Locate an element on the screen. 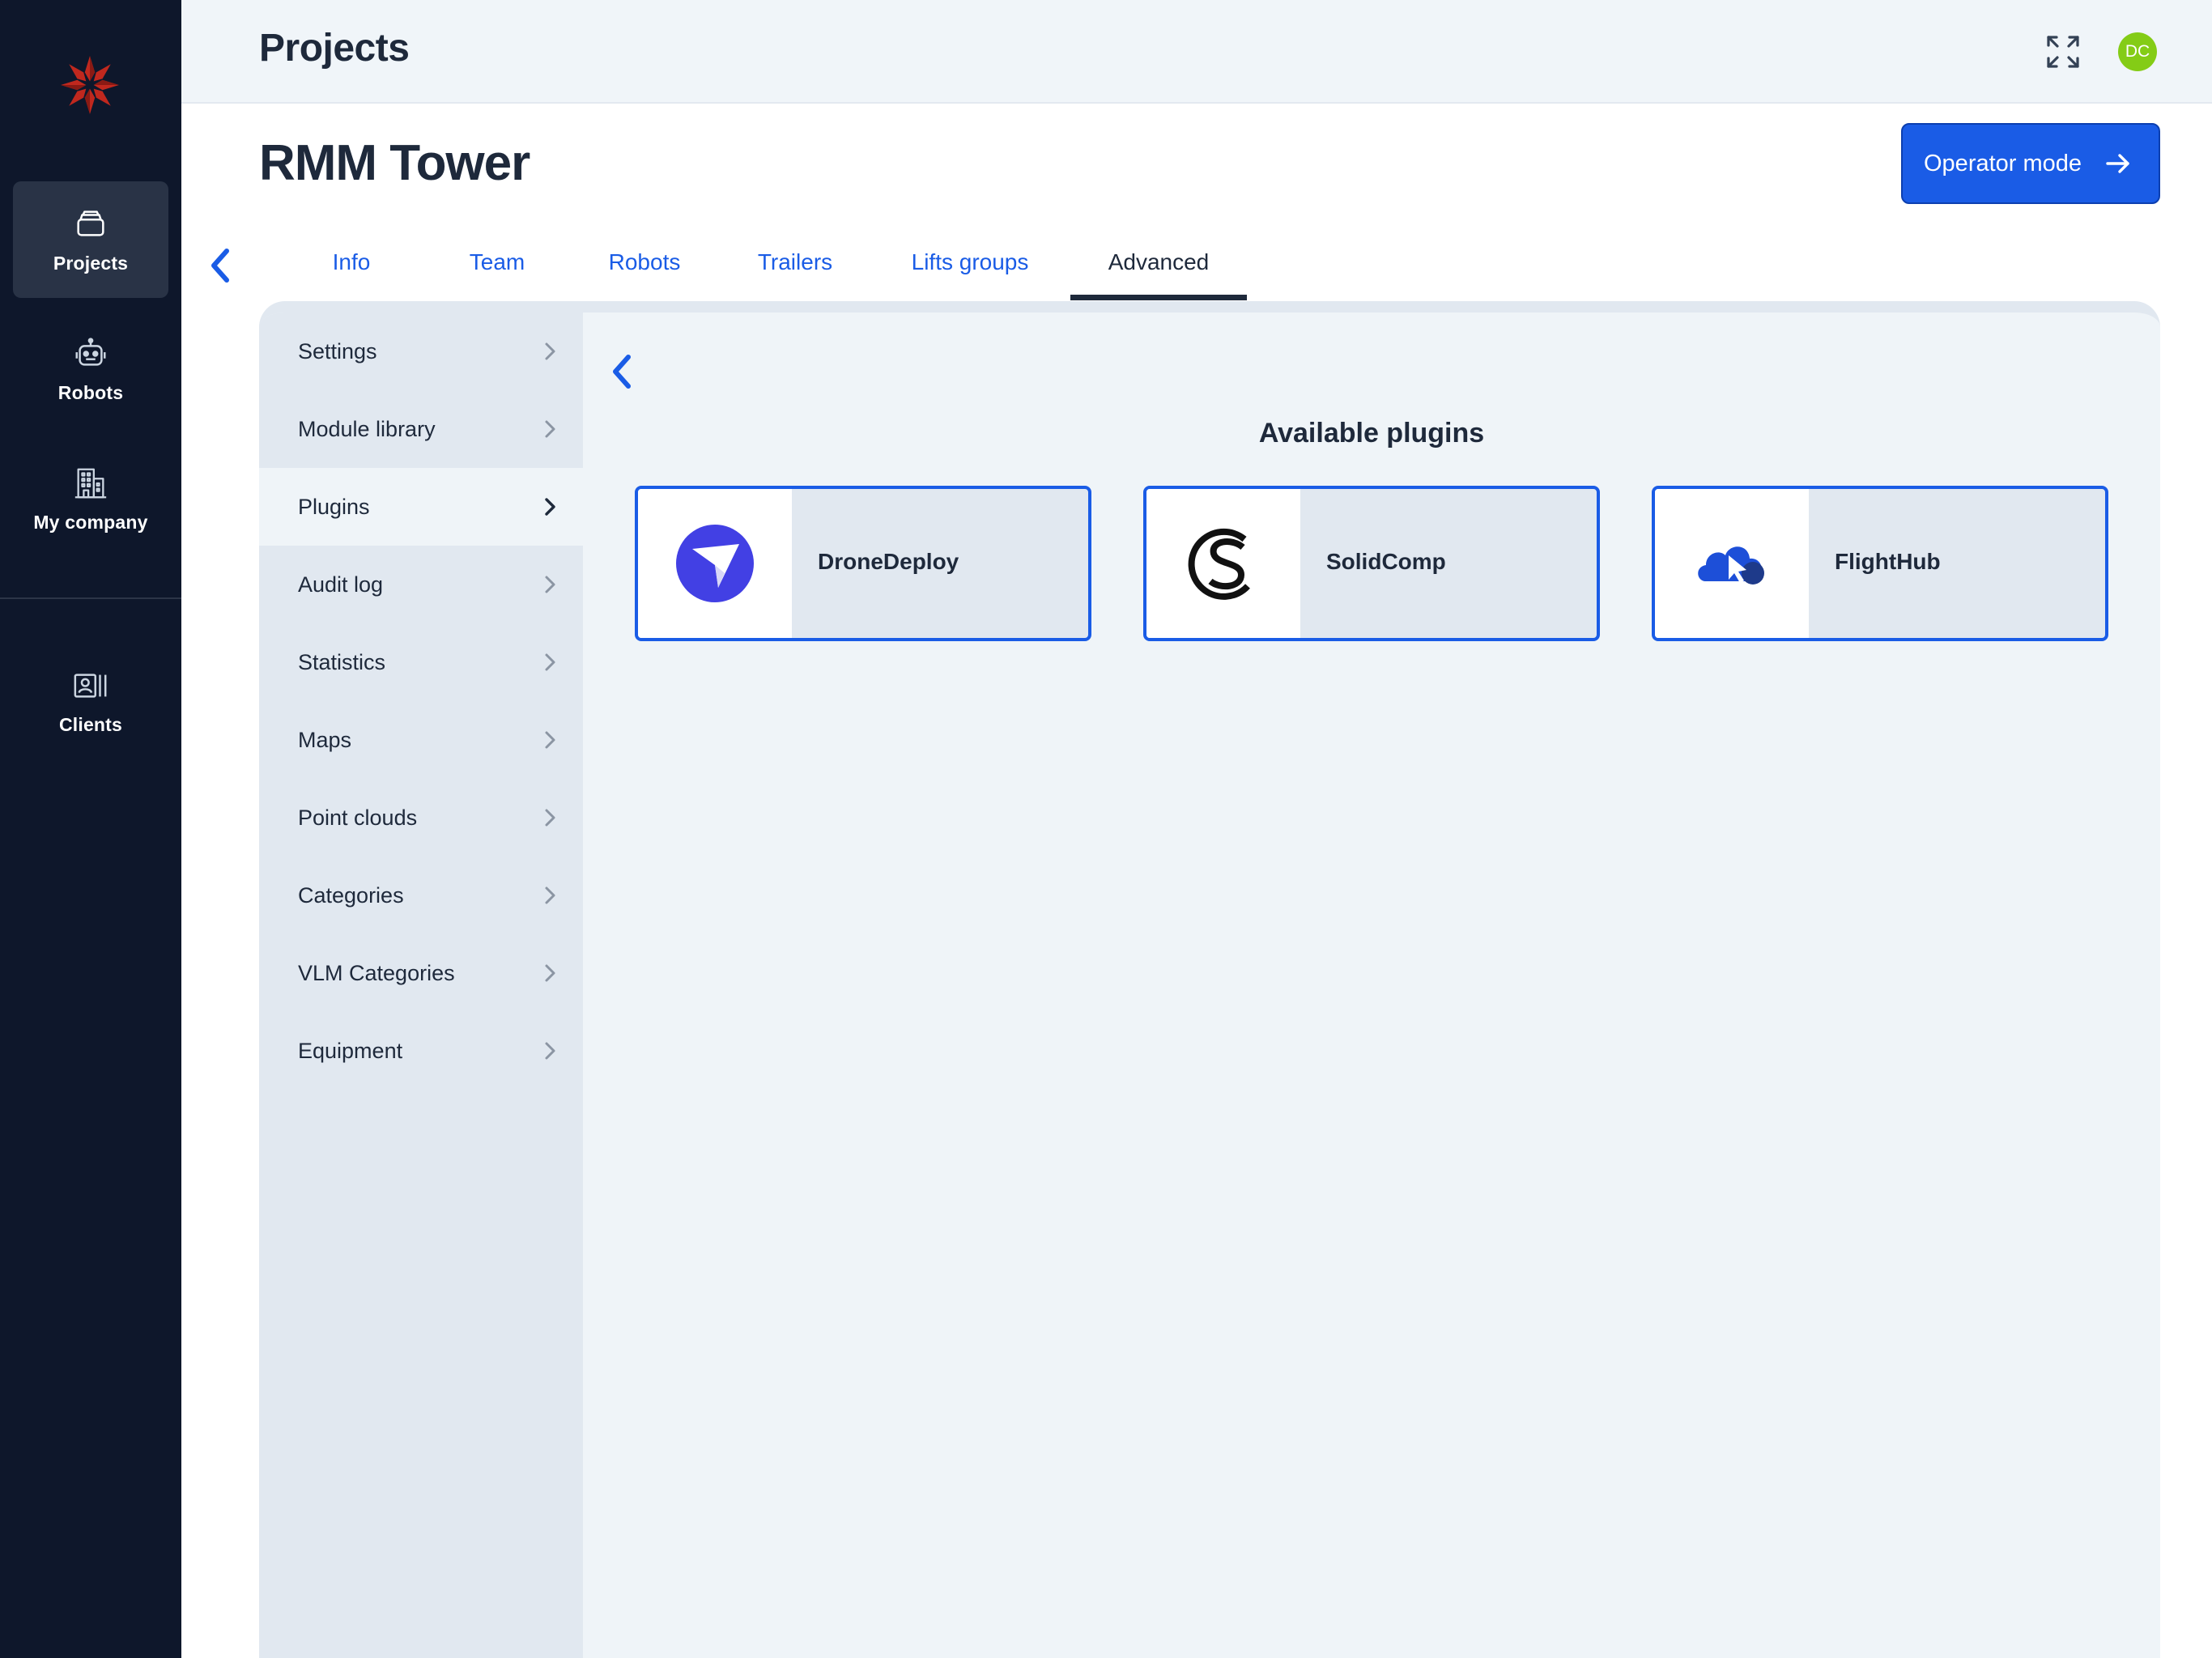 The width and height of the screenshot is (2212, 1658). plugins-heading: Available plugins is located at coordinates (1372, 433).